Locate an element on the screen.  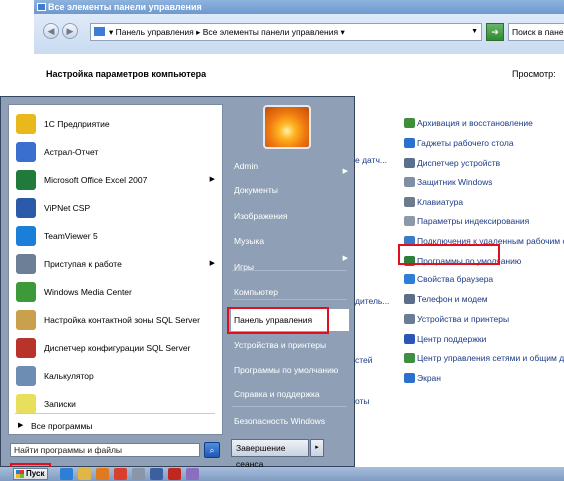
program-item: Диспетчер конфигурации SQL Server is located at coordinates (116, 348).